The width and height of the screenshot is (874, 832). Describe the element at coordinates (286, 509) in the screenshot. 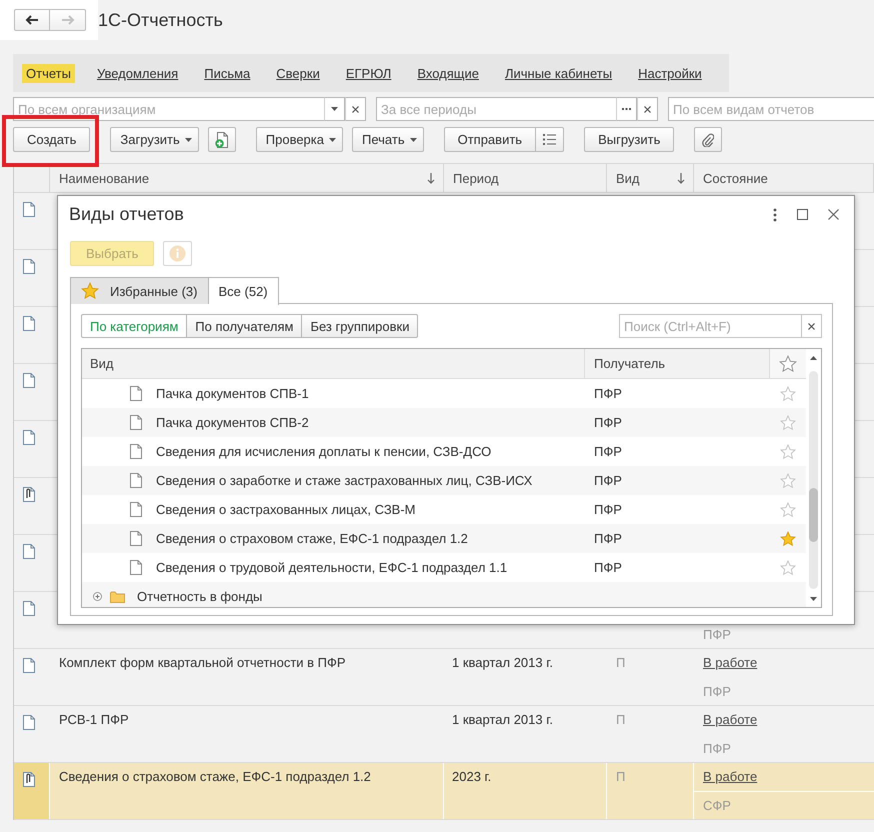

I see `report-name: Сведения о застрахованных лицах, СЗВ-М` at that location.